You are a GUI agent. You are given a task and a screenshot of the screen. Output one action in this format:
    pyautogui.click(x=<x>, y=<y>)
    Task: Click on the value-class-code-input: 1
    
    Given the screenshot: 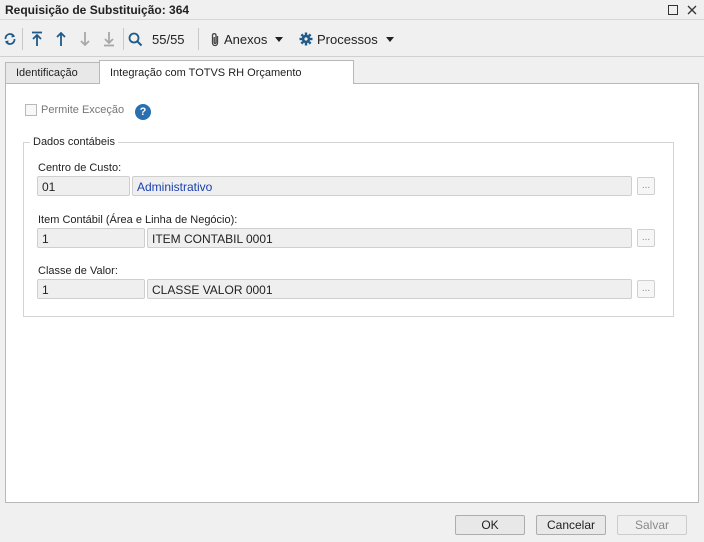 What is the action you would take?
    pyautogui.click(x=91, y=289)
    